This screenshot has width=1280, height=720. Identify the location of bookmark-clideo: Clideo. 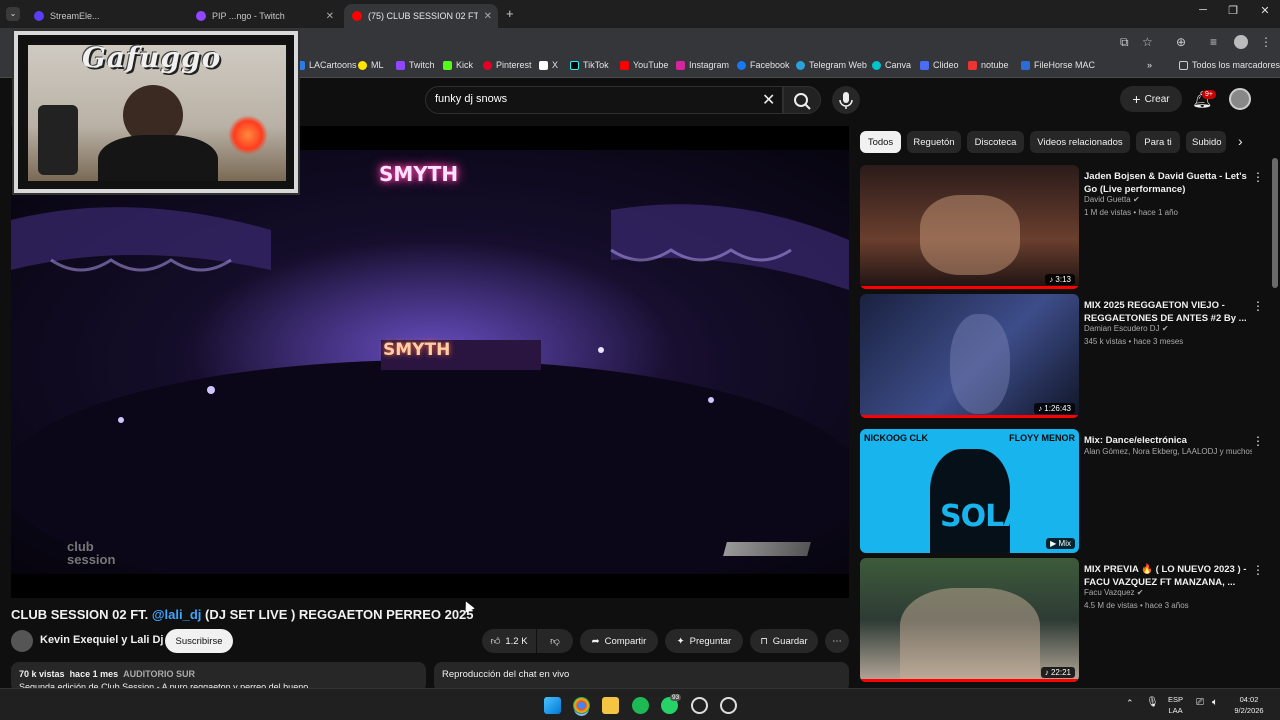
(939, 65).